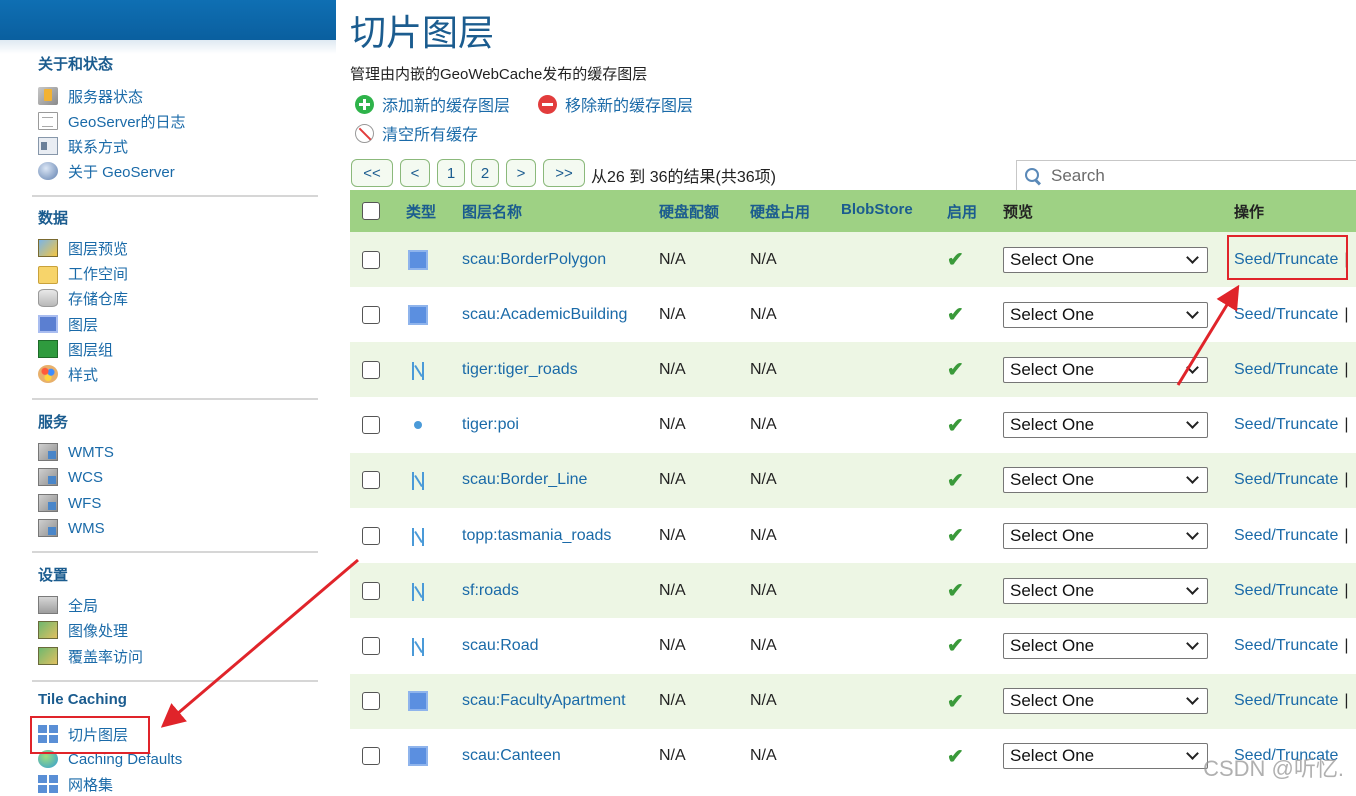 Image resolution: width=1356 pixels, height=796 pixels. Describe the element at coordinates (490, 425) in the screenshot. I see `layer-name-link: tiger:poi` at that location.